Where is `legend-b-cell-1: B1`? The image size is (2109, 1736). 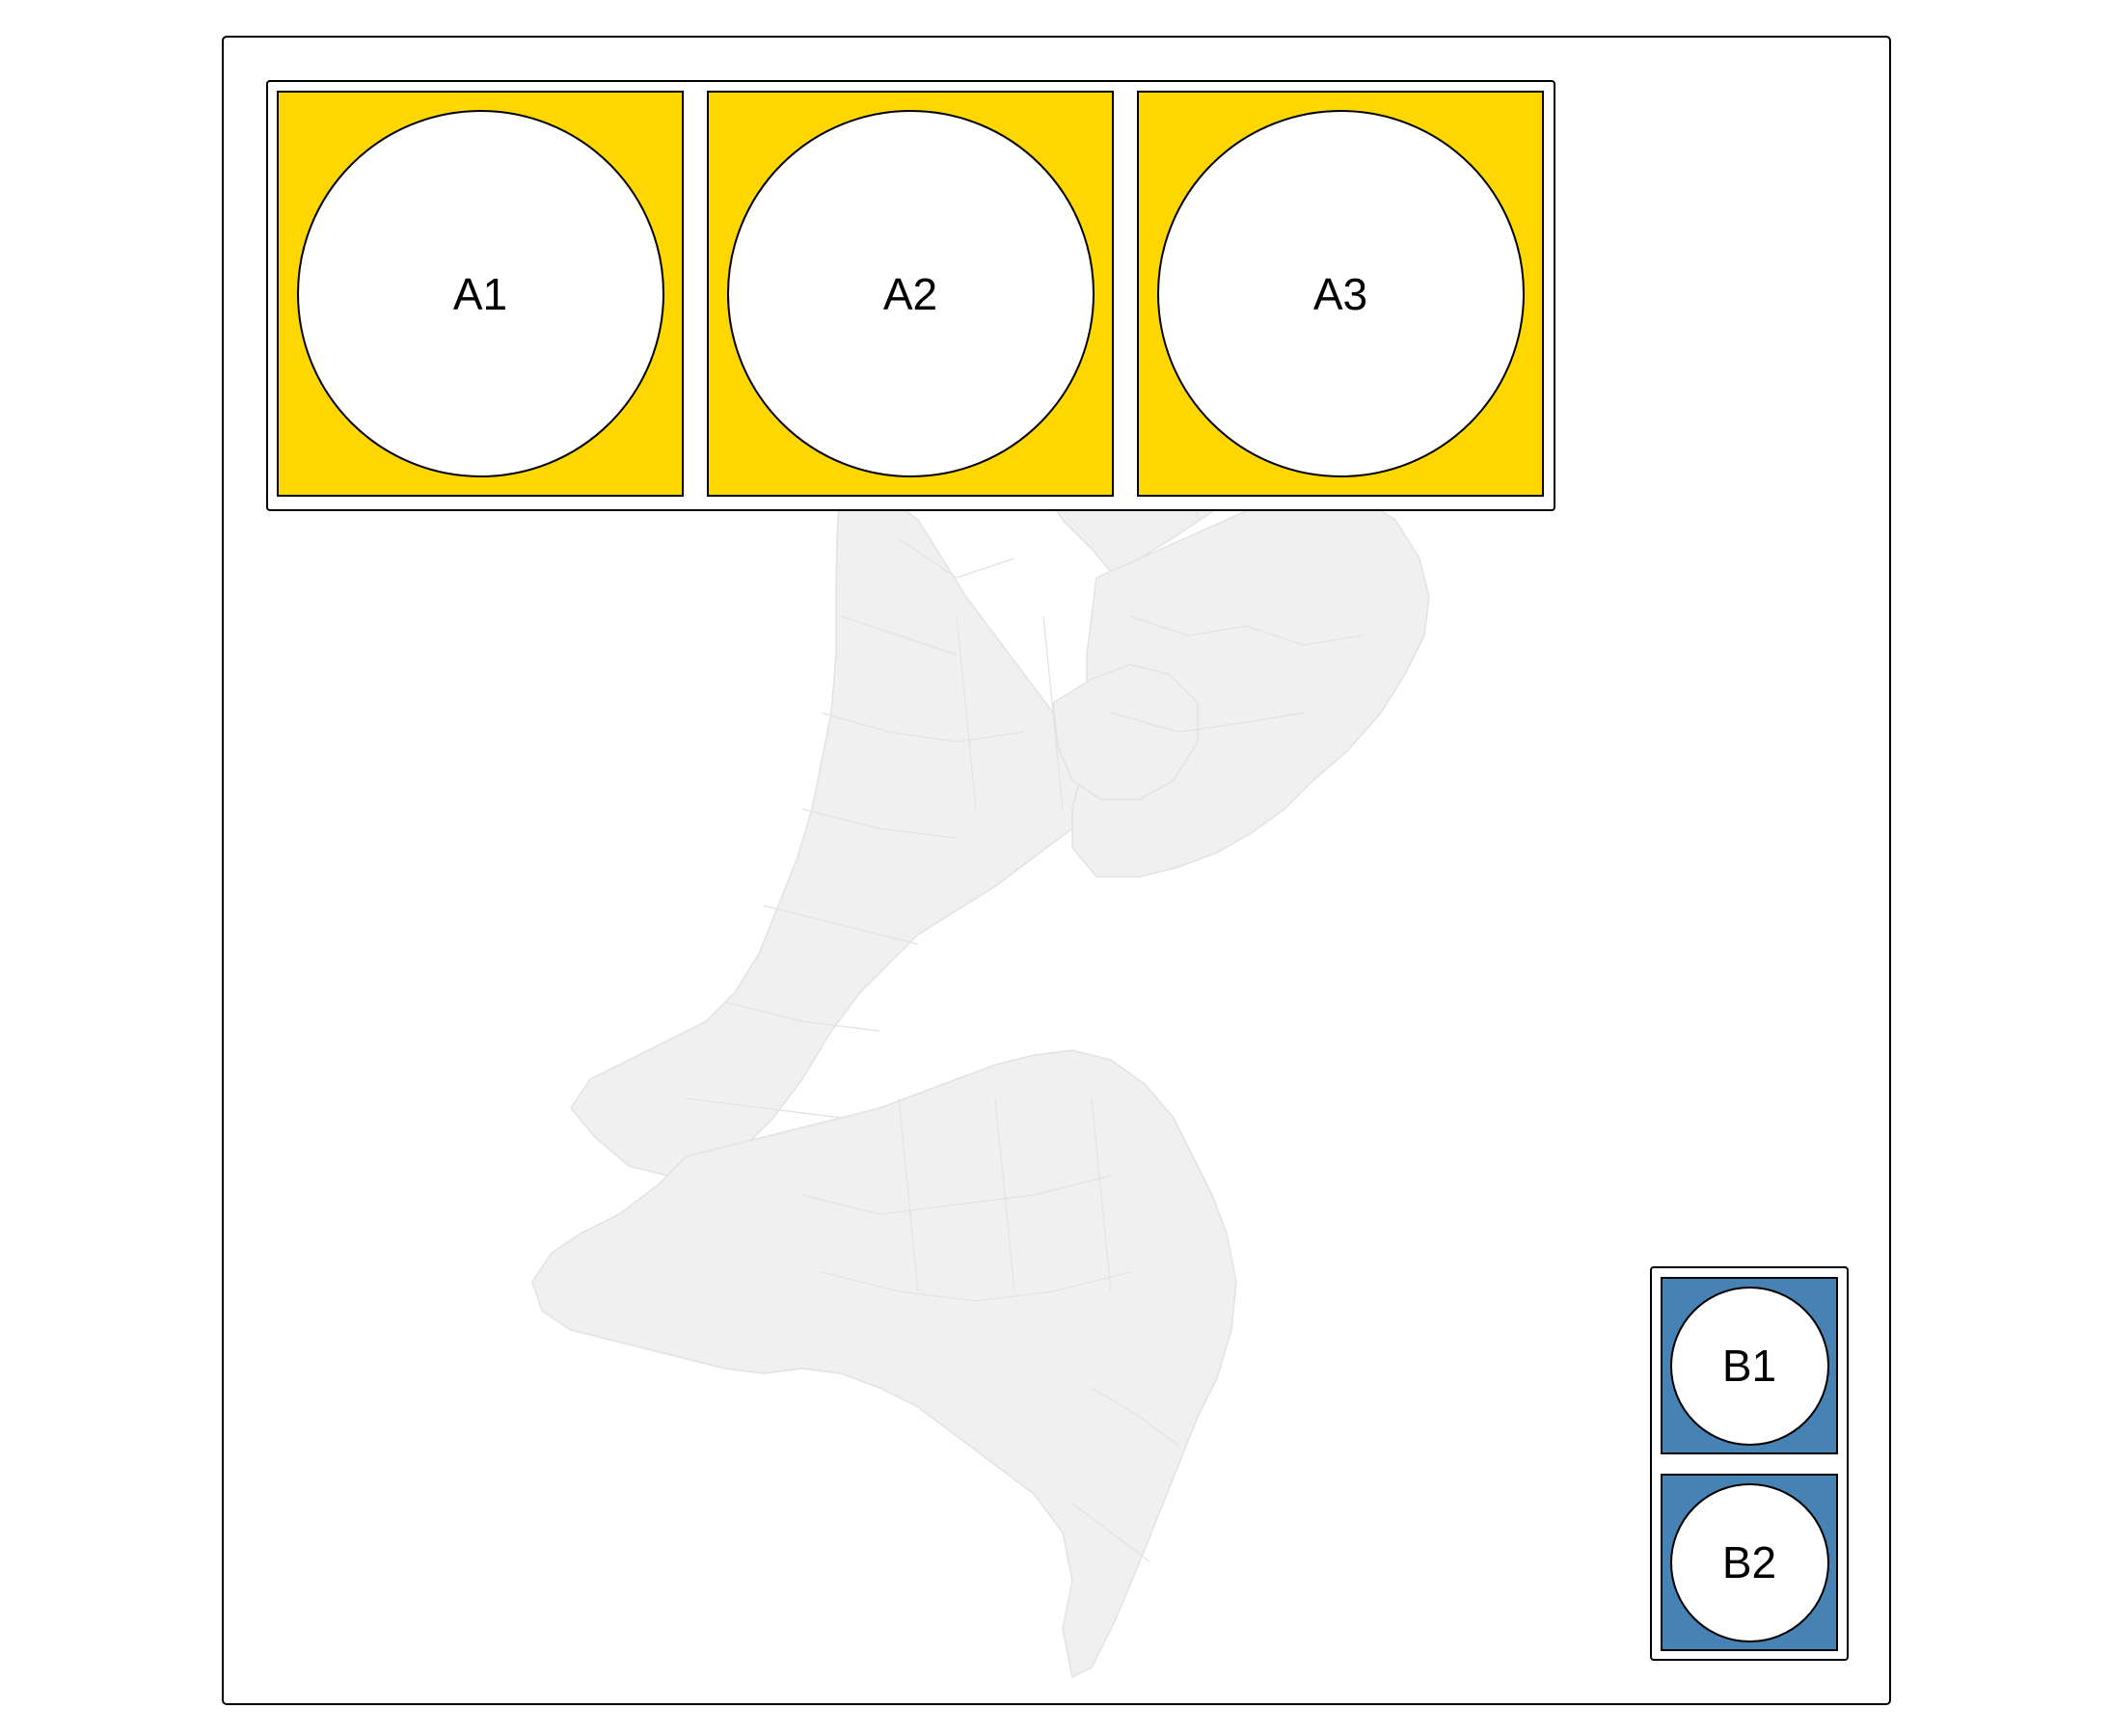
legend-b-cell-1: B1 is located at coordinates (1749, 1365).